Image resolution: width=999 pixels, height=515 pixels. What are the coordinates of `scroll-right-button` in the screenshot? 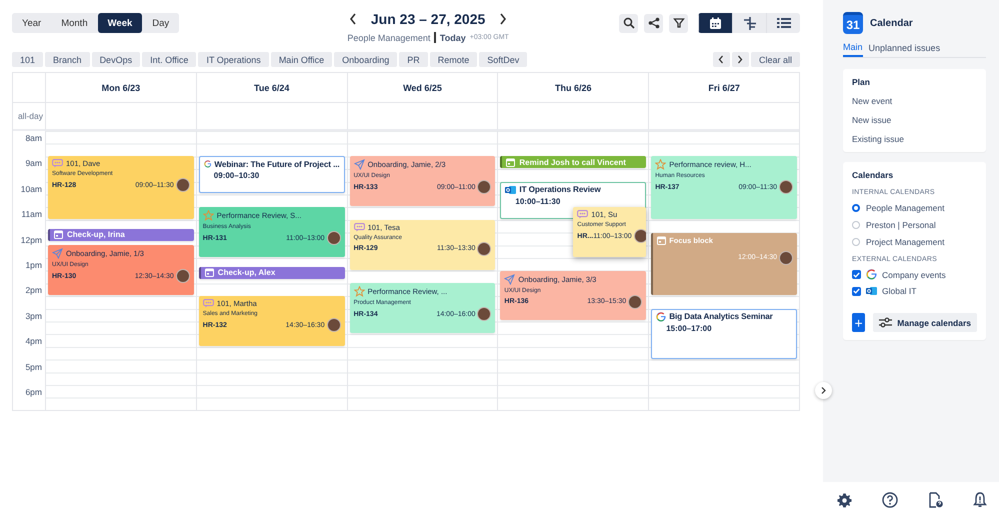 It's located at (740, 59).